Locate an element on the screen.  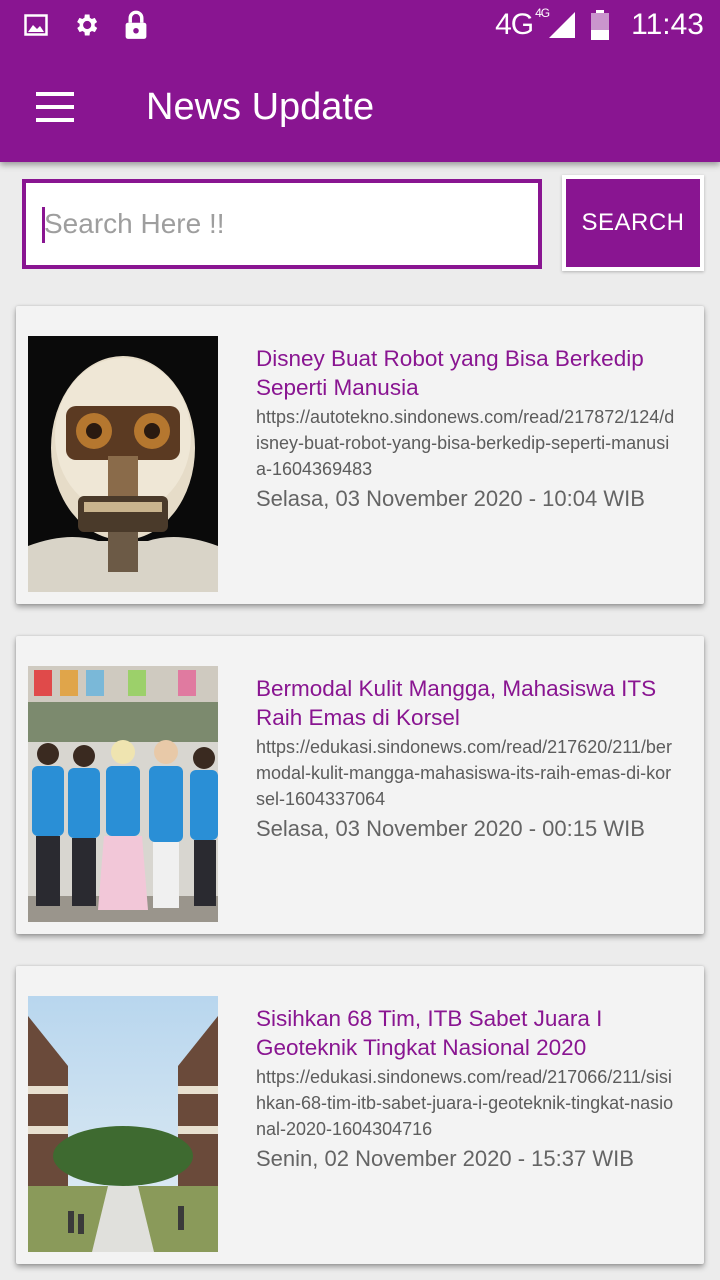
top-bar: 4G 4G 11:43 News Update is located at coordinates (360, 81).